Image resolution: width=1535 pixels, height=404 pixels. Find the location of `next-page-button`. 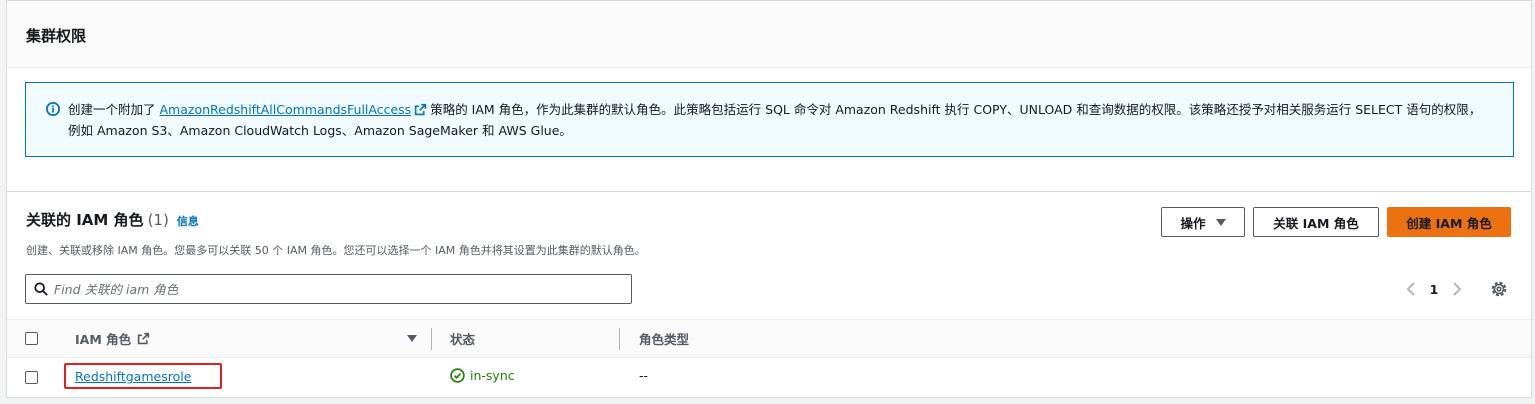

next-page-button is located at coordinates (1457, 289).